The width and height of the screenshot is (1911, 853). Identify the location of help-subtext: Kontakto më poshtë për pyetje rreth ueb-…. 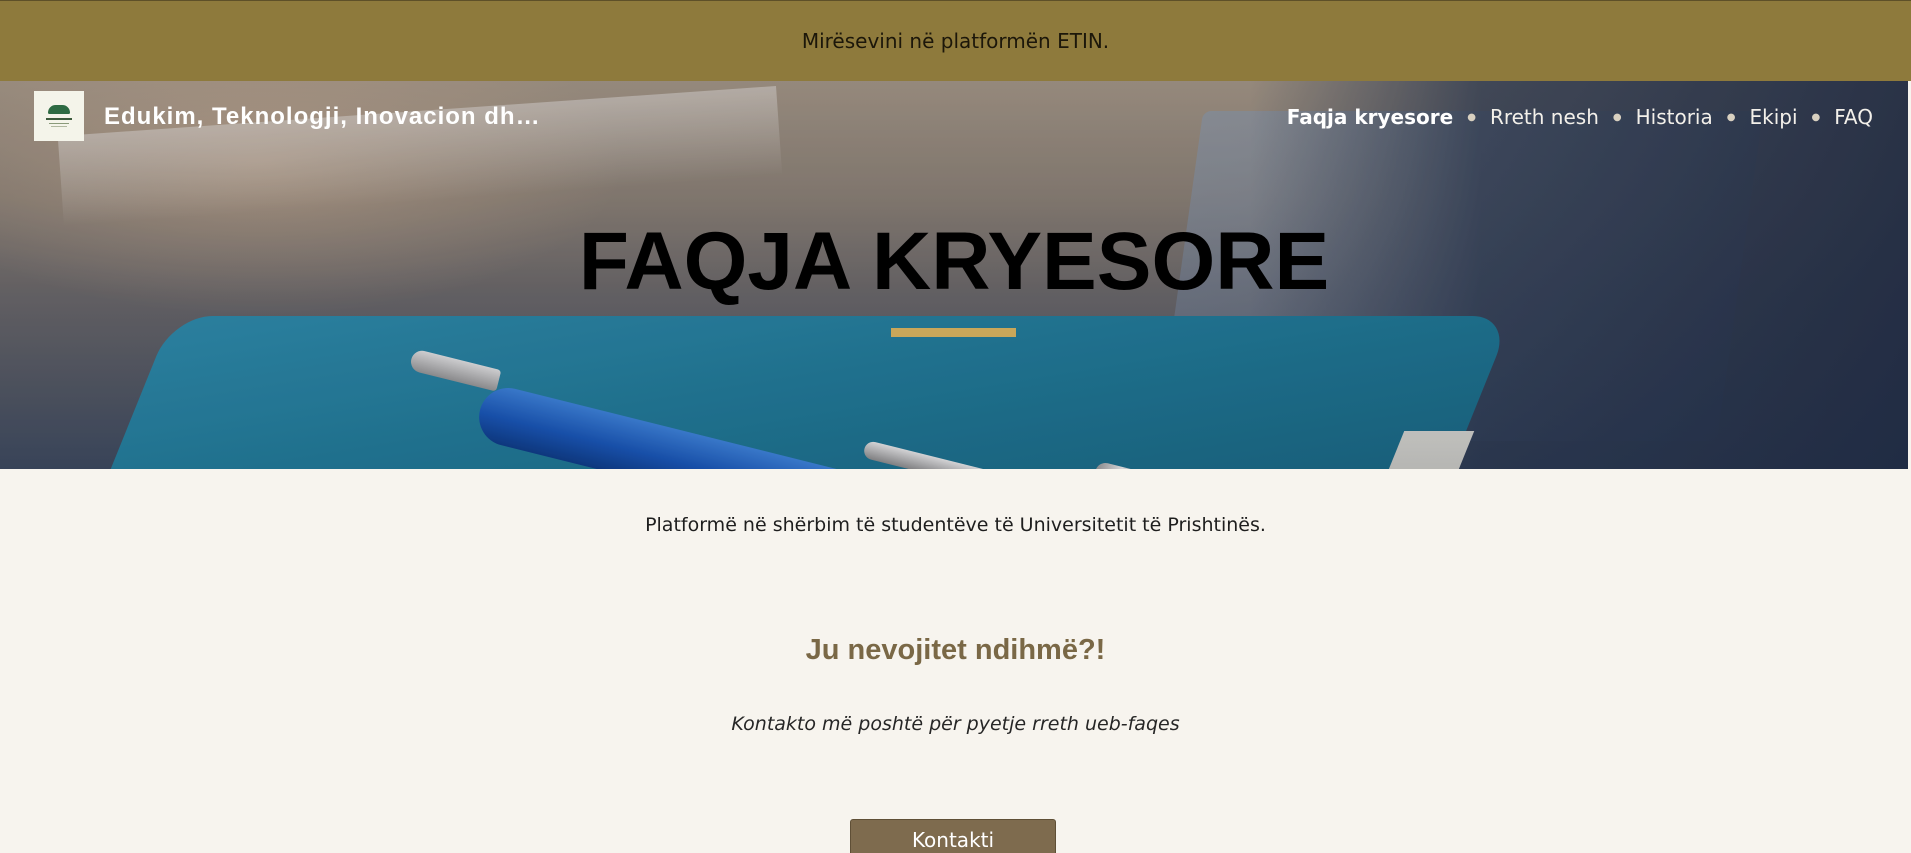
(955, 724).